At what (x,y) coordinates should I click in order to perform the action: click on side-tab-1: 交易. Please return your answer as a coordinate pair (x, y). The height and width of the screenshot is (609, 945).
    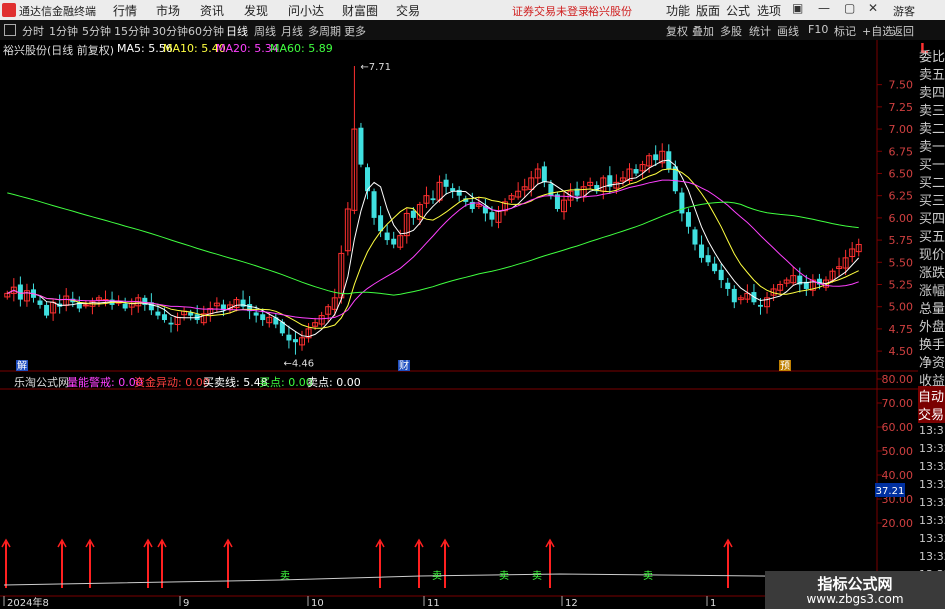
    Looking at the image, I should click on (931, 413).